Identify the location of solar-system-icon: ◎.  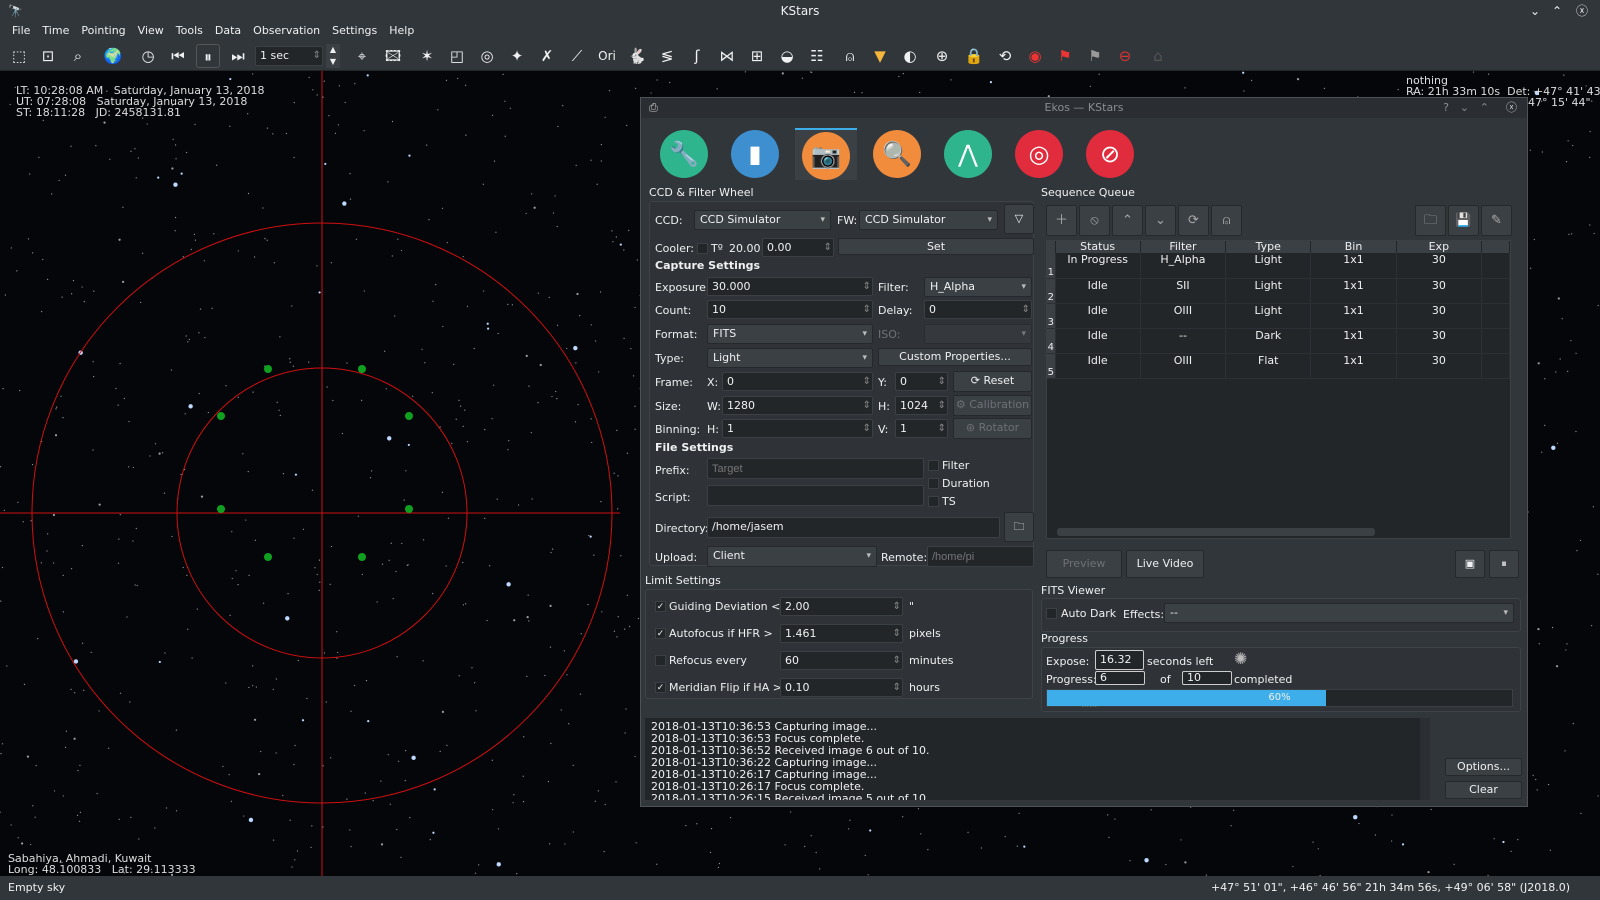
(487, 56).